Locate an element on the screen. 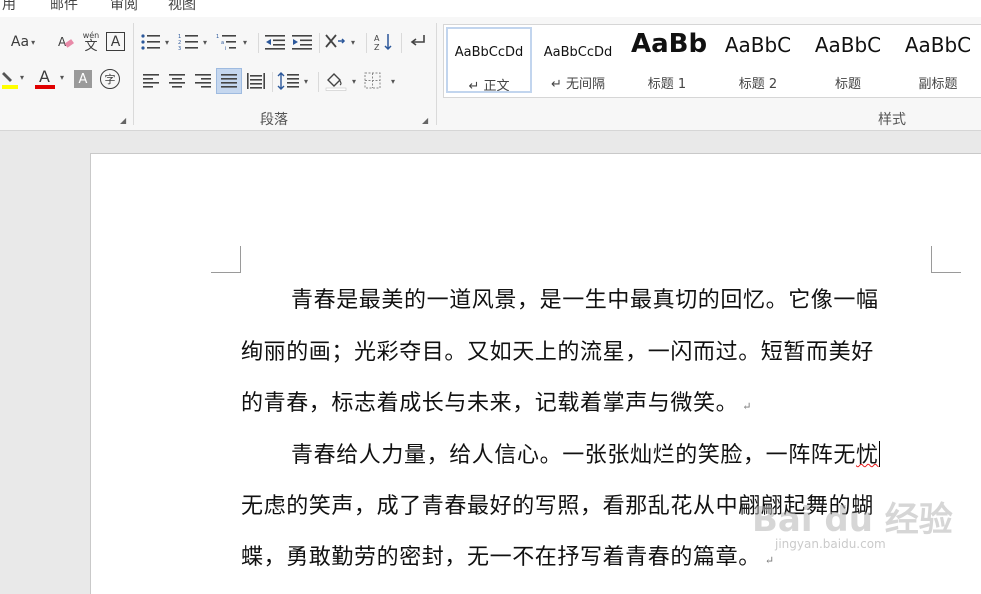  style-name: 标题 1 is located at coordinates (667, 84).